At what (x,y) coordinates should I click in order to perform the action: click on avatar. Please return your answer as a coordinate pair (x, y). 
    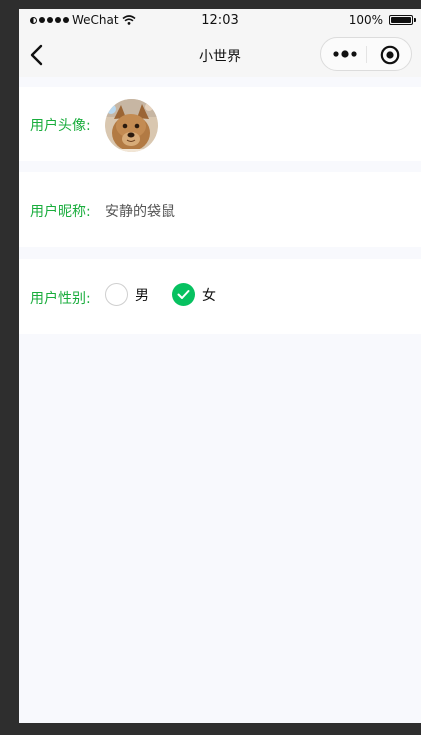
    Looking at the image, I should click on (131, 125).